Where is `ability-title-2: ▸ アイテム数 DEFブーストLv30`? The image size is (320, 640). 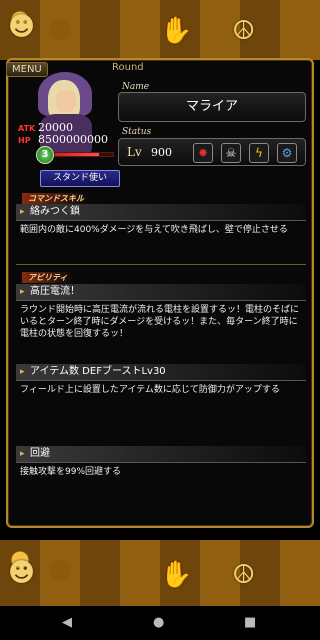
ability-title-2: ▸ アイテム数 DEFブーストLv30 is located at coordinates (161, 372).